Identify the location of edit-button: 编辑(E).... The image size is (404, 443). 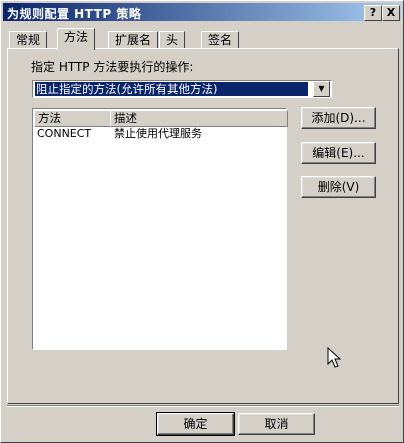
(338, 153).